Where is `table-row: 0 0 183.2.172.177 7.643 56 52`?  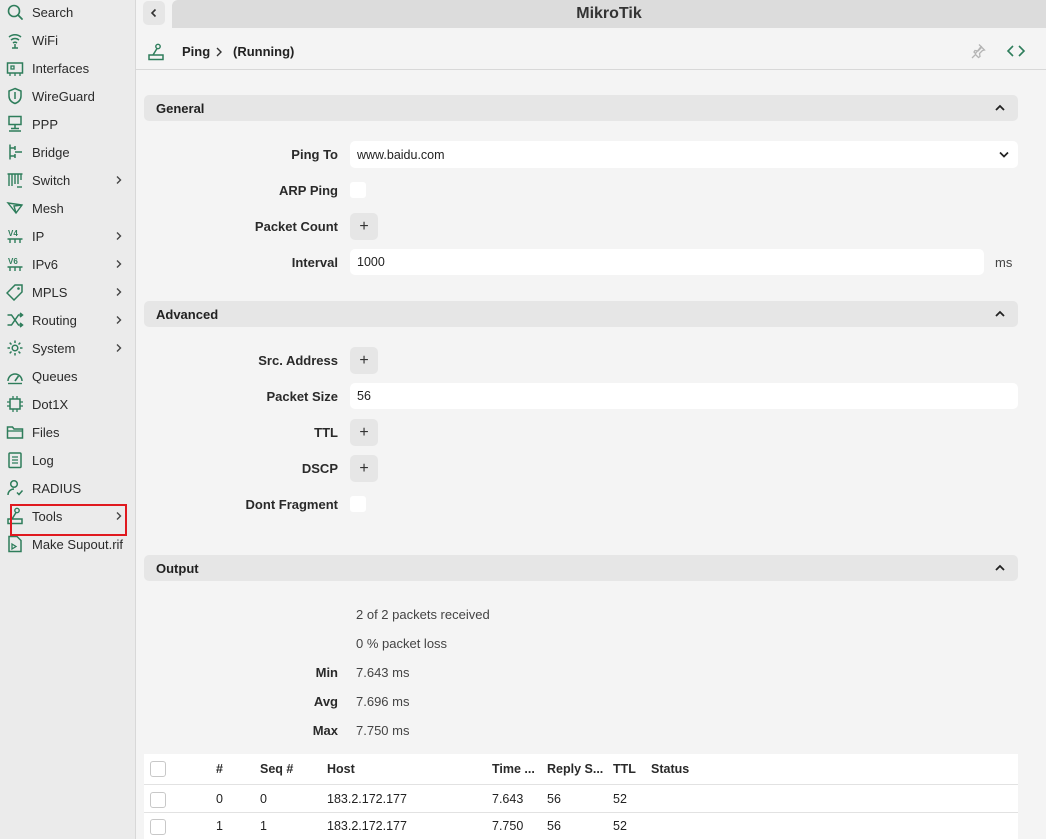
table-row: 0 0 183.2.172.177 7.643 56 52 is located at coordinates (581, 799).